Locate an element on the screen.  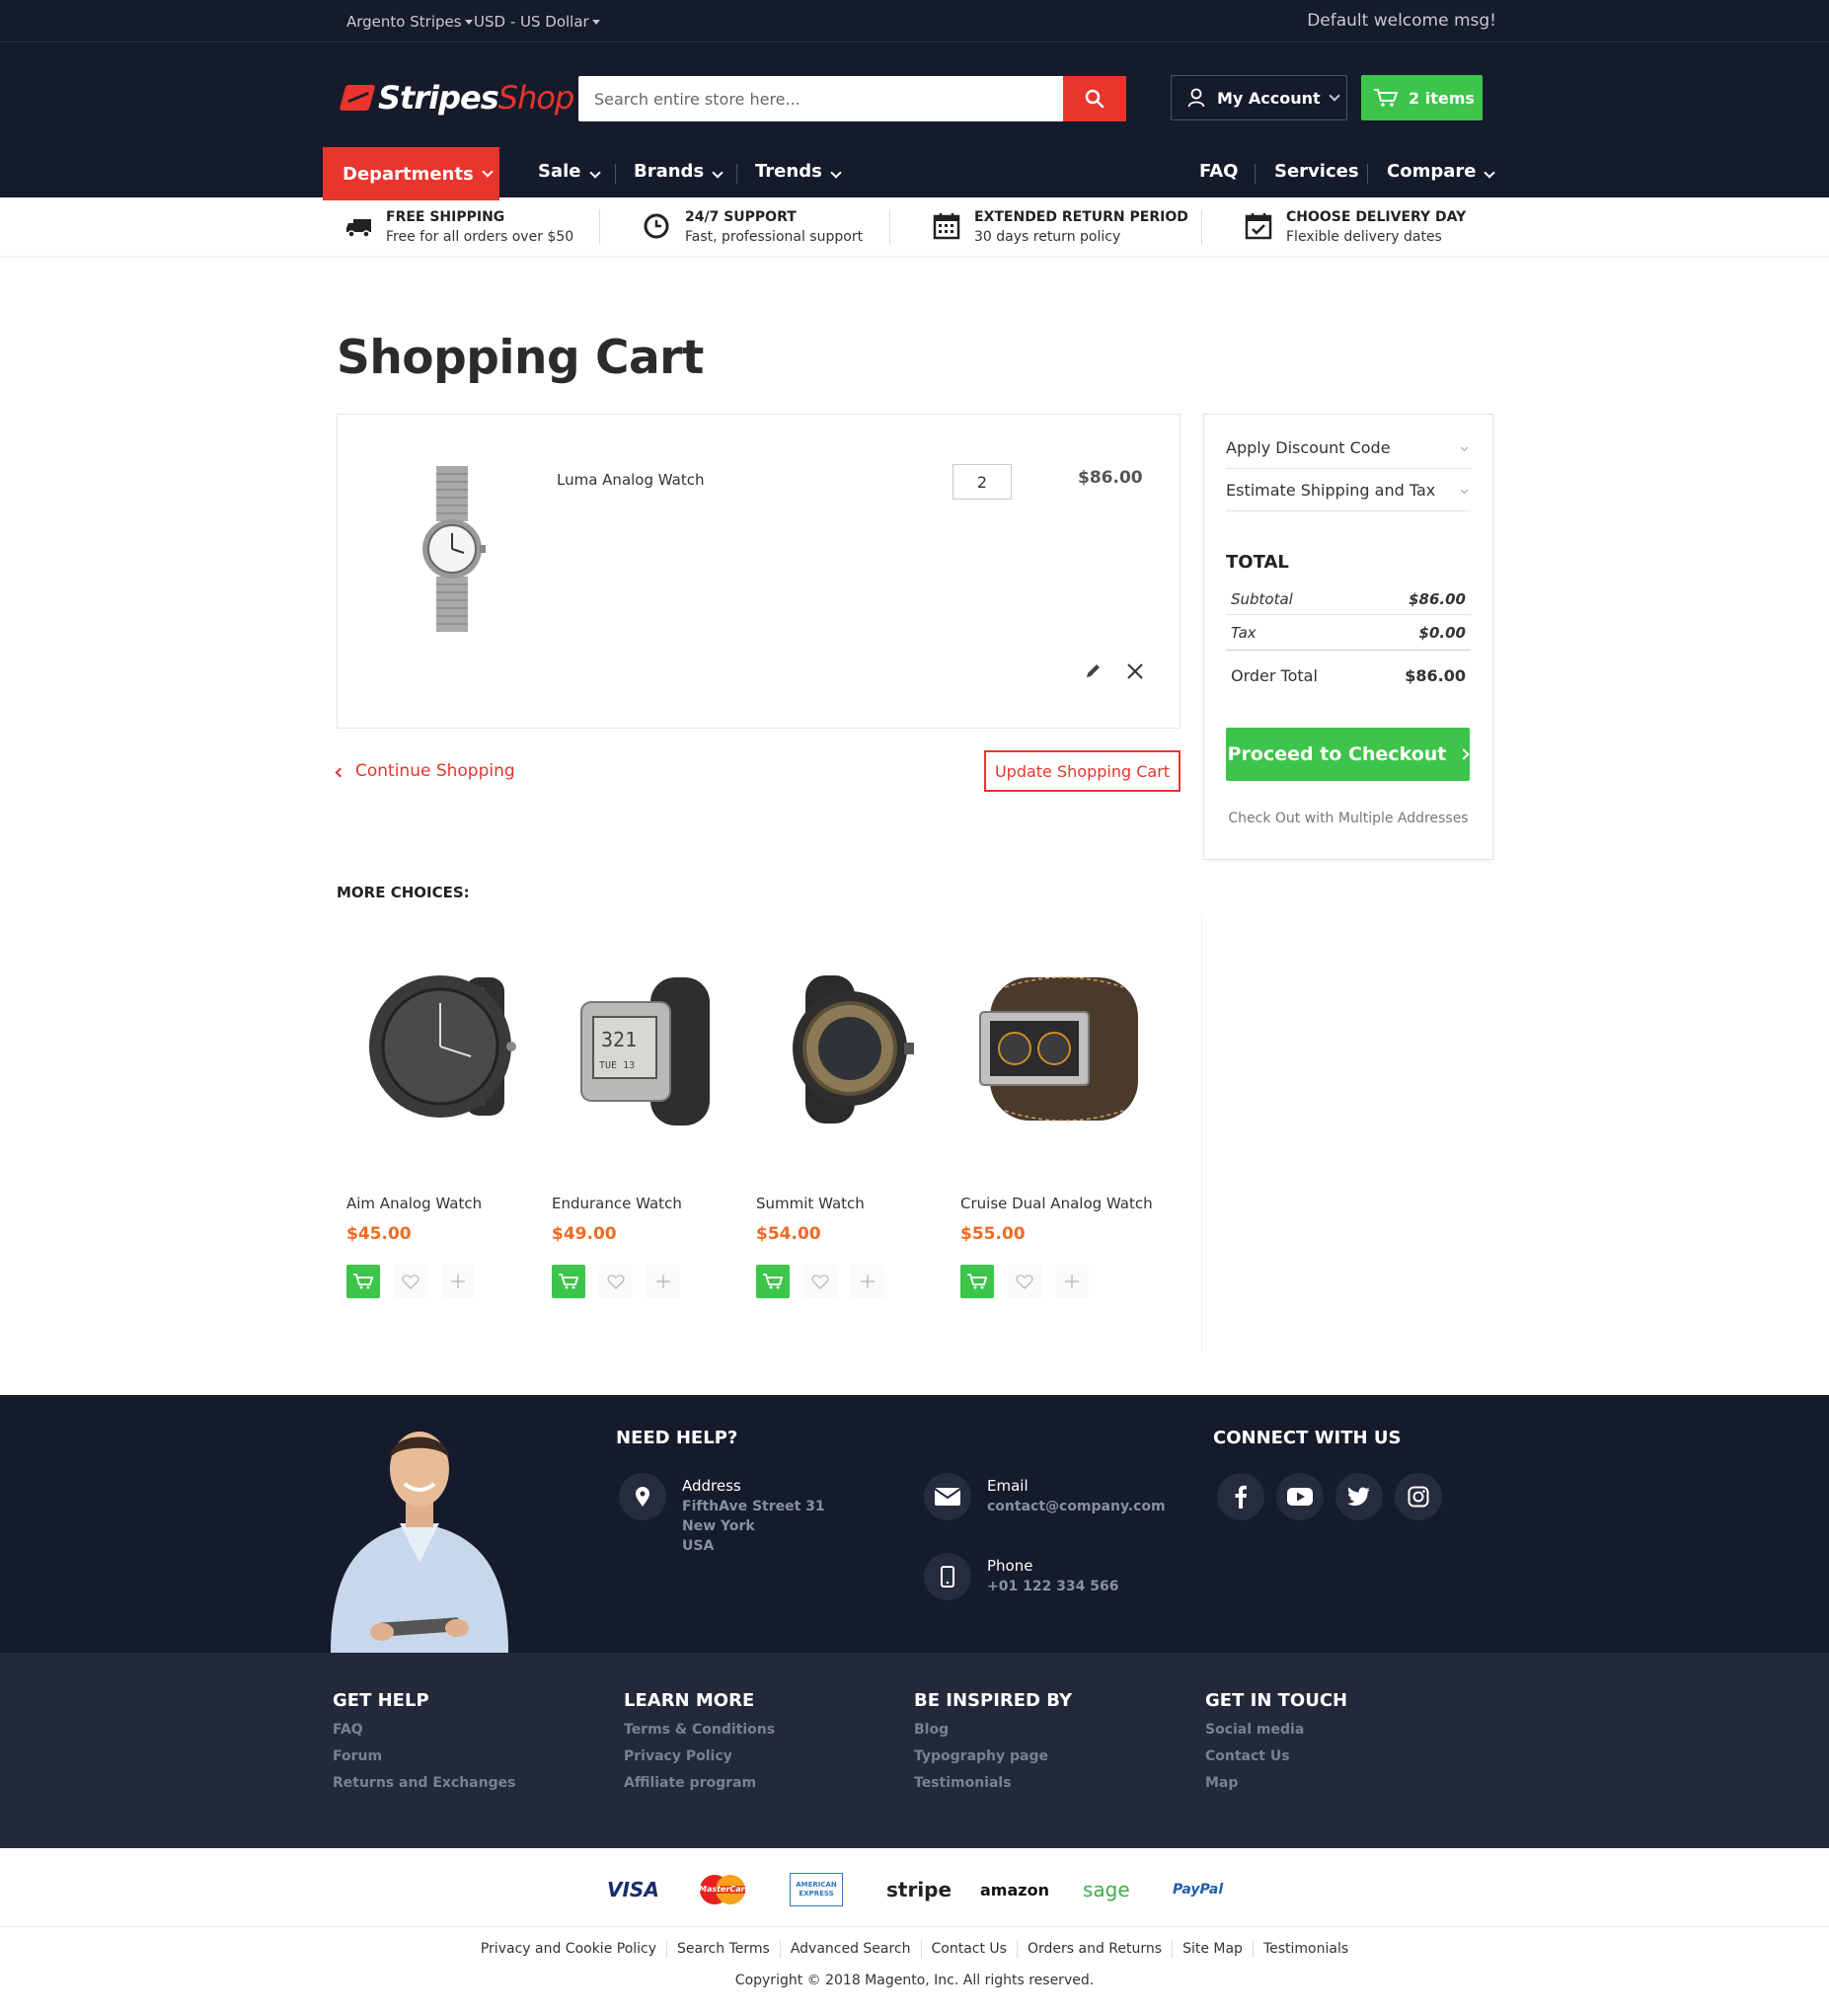
store-switcher-label: Argento Stripes is located at coordinates (404, 22).